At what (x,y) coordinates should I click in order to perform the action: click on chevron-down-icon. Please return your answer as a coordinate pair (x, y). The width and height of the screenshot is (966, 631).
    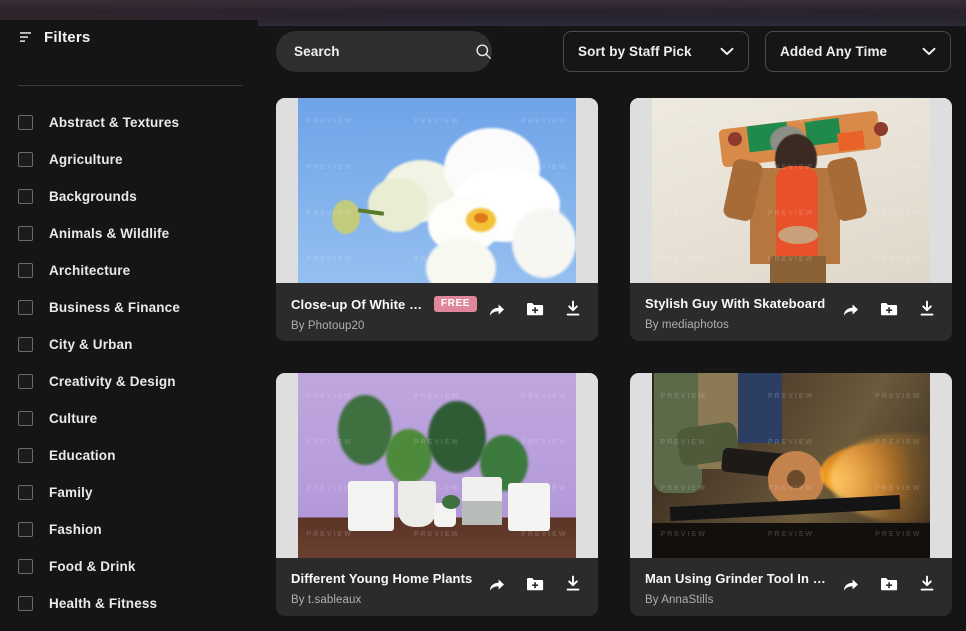
    Looking at the image, I should click on (727, 51).